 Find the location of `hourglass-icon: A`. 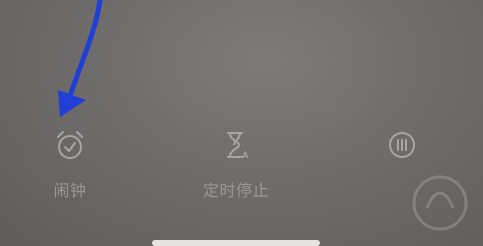

hourglass-icon: A is located at coordinates (236, 145).